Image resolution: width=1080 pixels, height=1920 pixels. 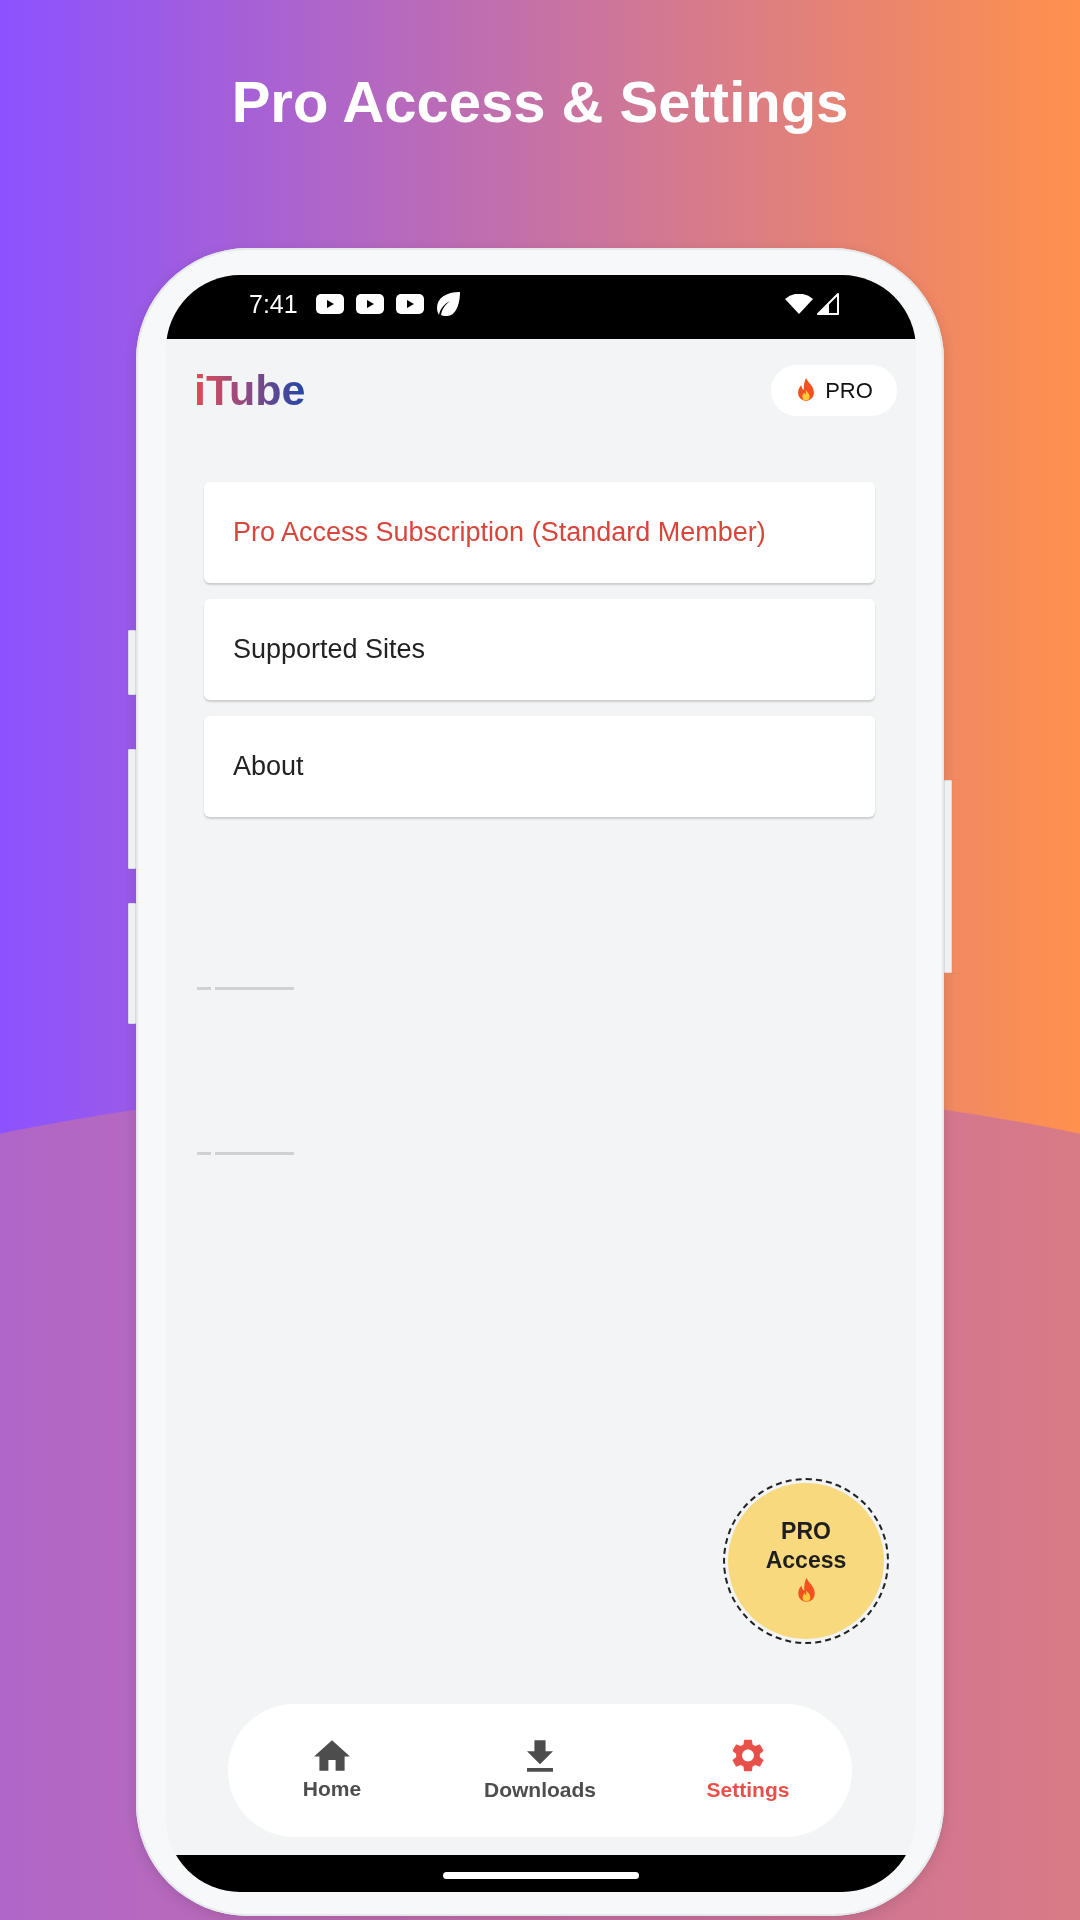 I want to click on status-time: 7:41, so click(x=273, y=304).